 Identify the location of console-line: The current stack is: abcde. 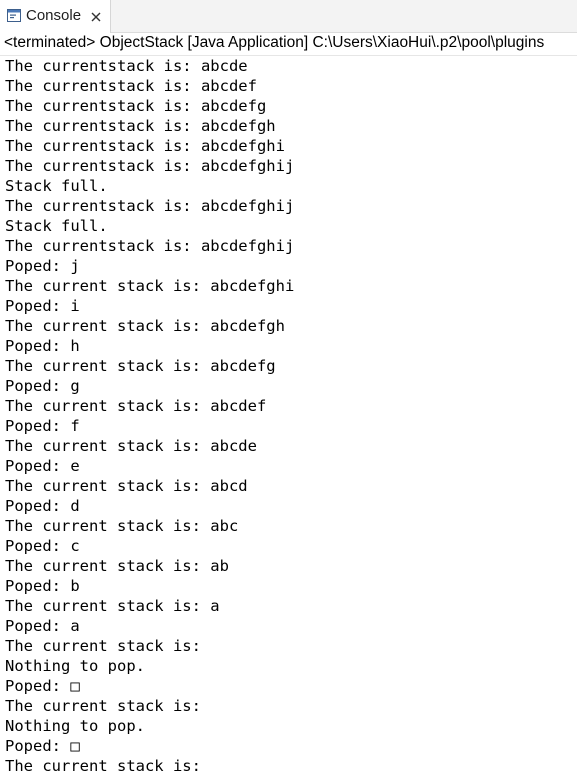
(131, 446).